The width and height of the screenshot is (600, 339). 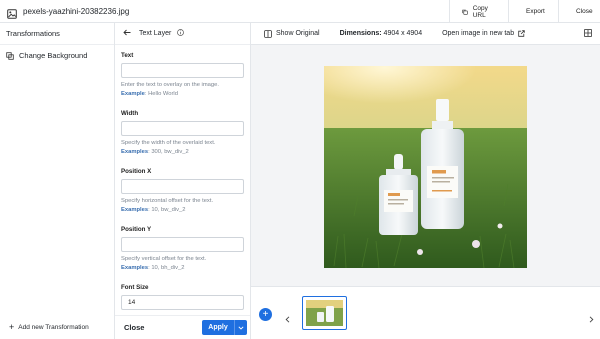 What do you see at coordinates (12, 12) in the screenshot?
I see `image-file-icon` at bounding box center [12, 12].